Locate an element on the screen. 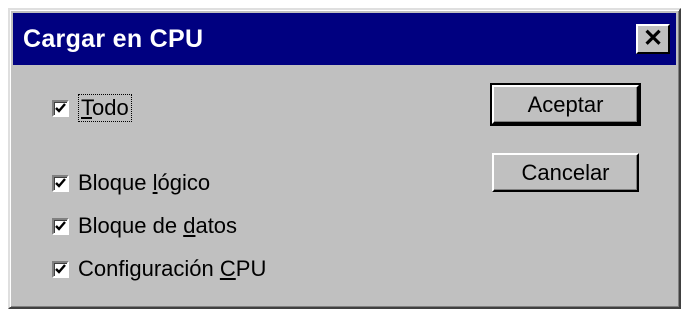  close-icon: ✕ is located at coordinates (653, 38).